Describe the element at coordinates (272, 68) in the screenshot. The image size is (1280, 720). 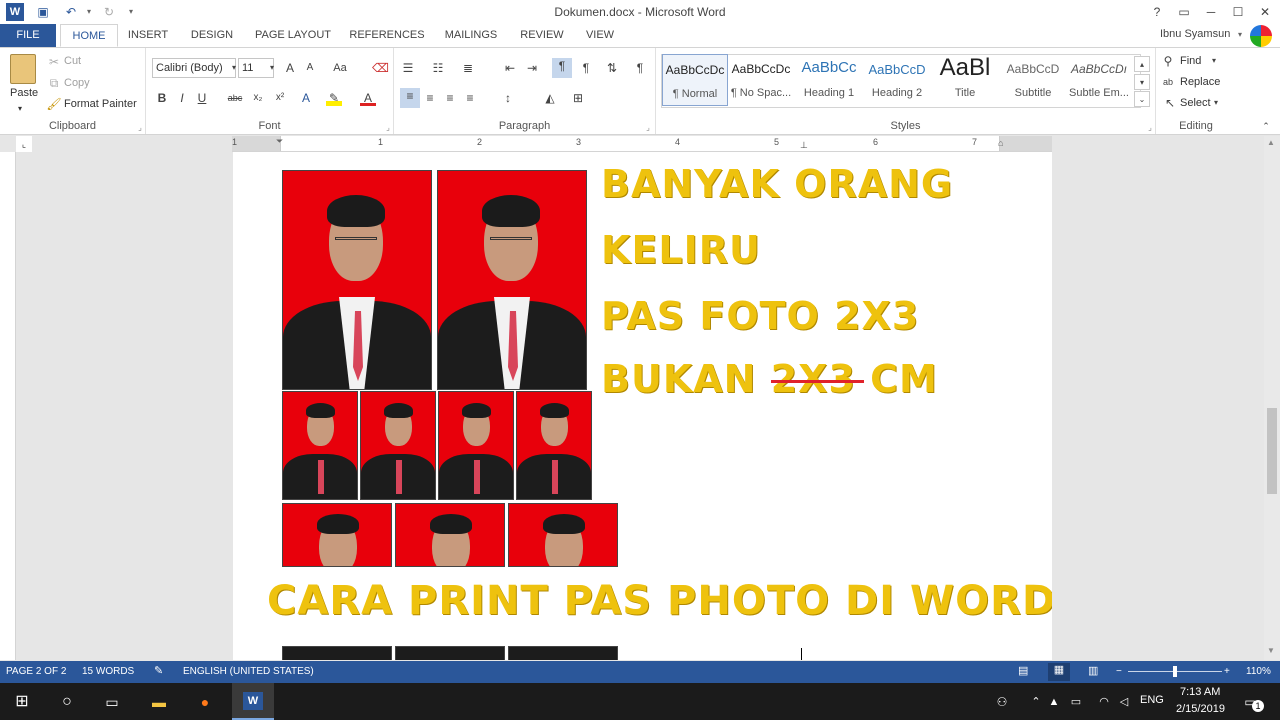
I see `font-size-dropdown-icon: ▾` at that location.